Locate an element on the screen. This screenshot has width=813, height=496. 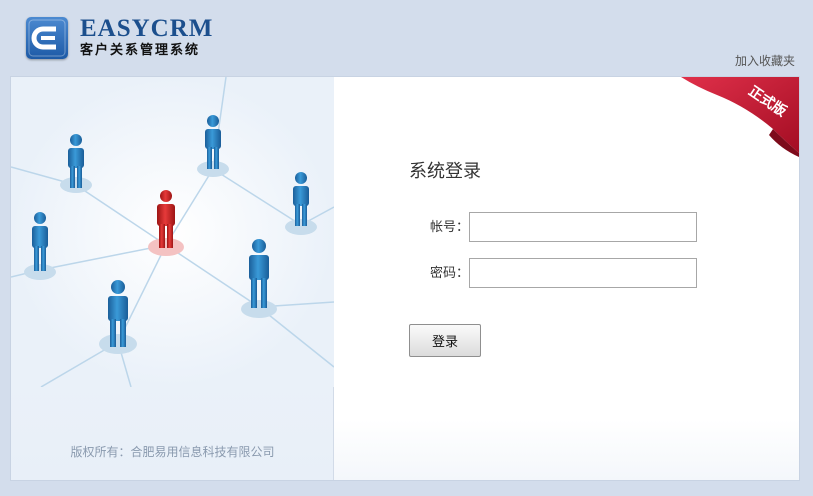
password-label: 密码： is located at coordinates (449, 273).